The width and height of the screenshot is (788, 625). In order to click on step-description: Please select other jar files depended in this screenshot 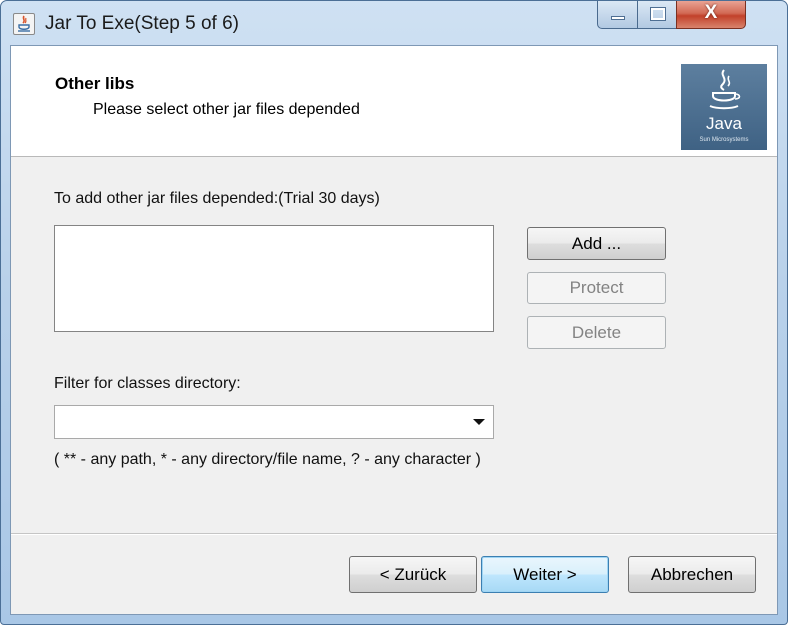, I will do `click(226, 109)`.